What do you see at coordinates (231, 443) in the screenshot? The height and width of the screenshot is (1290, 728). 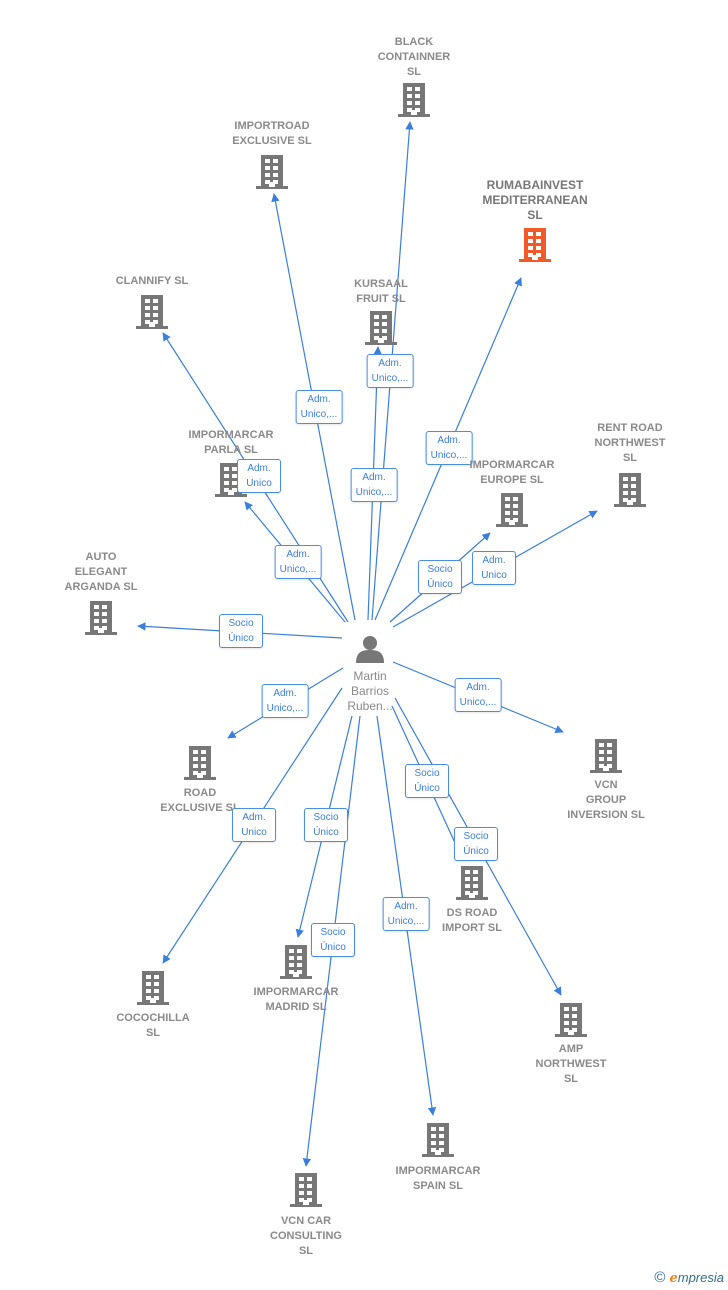 I see `company-name-impormarcar-parla: IMPORMARCAR PARLA SL` at bounding box center [231, 443].